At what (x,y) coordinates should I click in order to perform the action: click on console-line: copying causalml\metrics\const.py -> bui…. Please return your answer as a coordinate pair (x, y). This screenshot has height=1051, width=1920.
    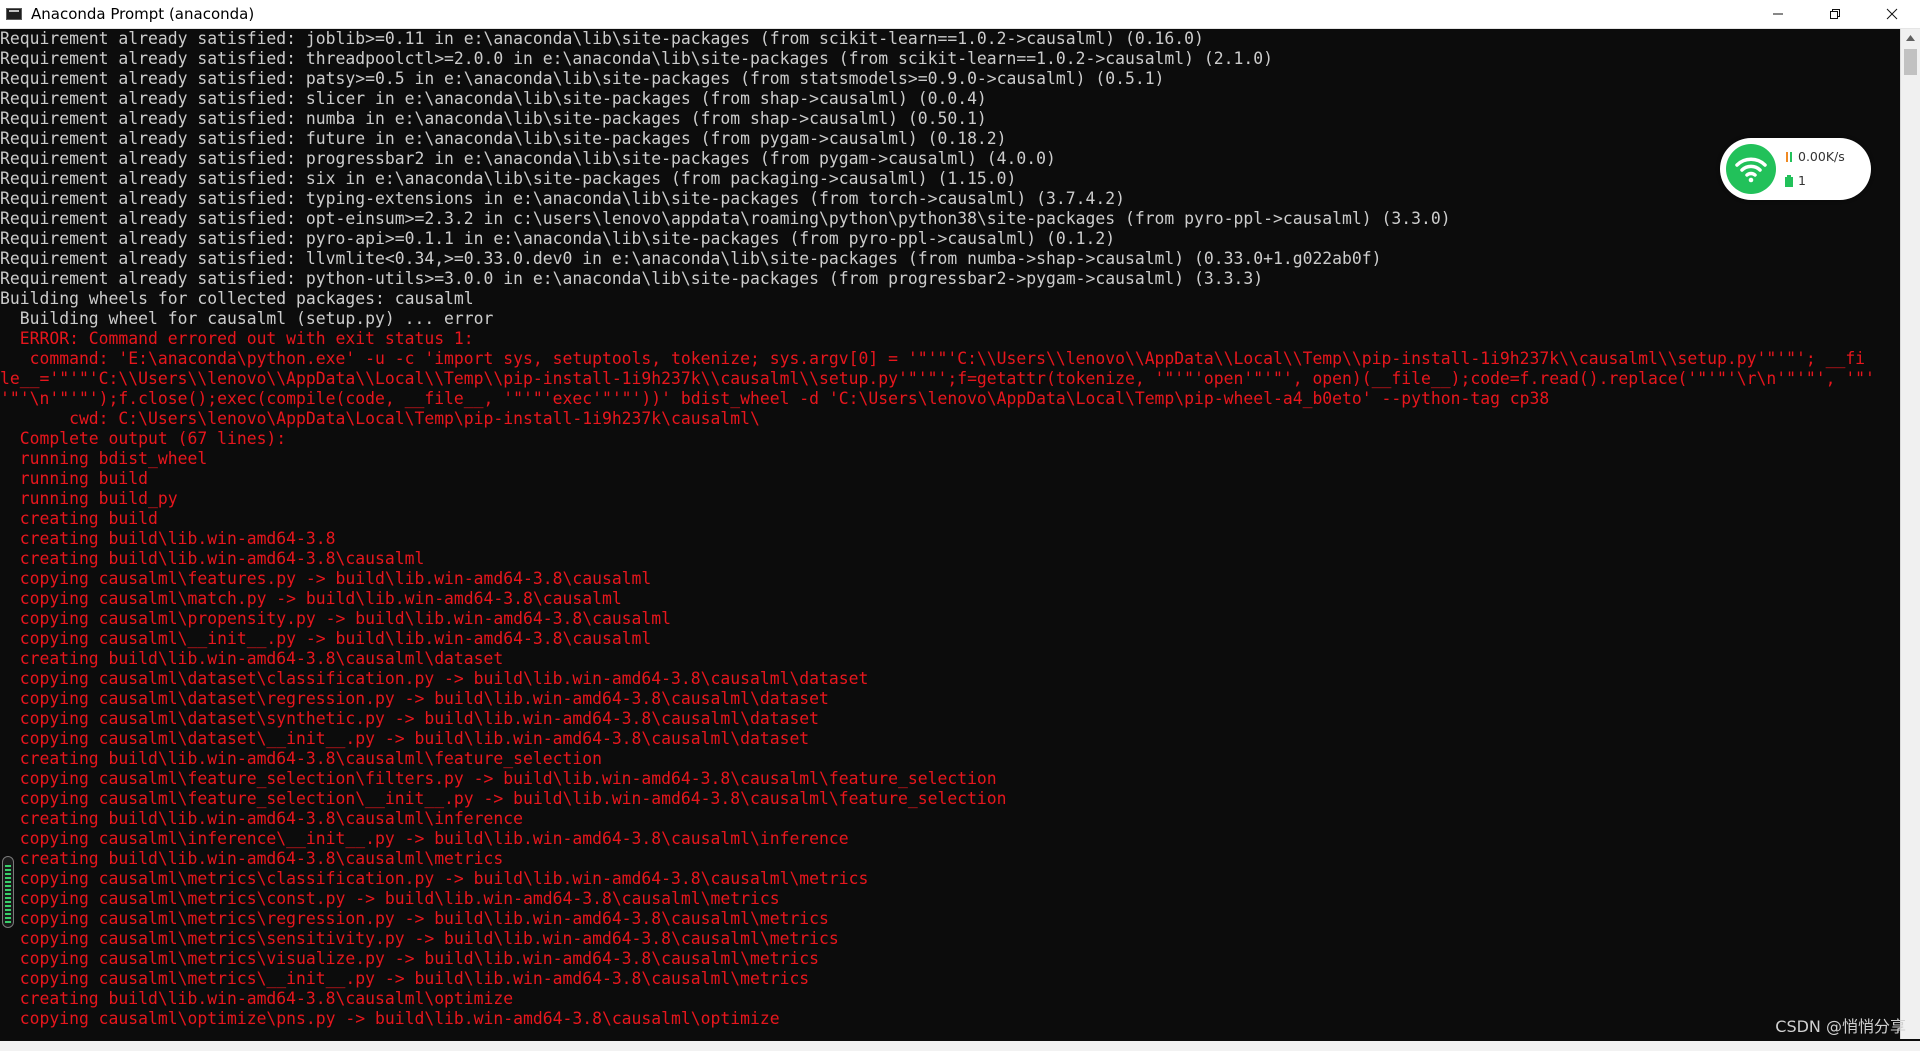
    Looking at the image, I should click on (390, 898).